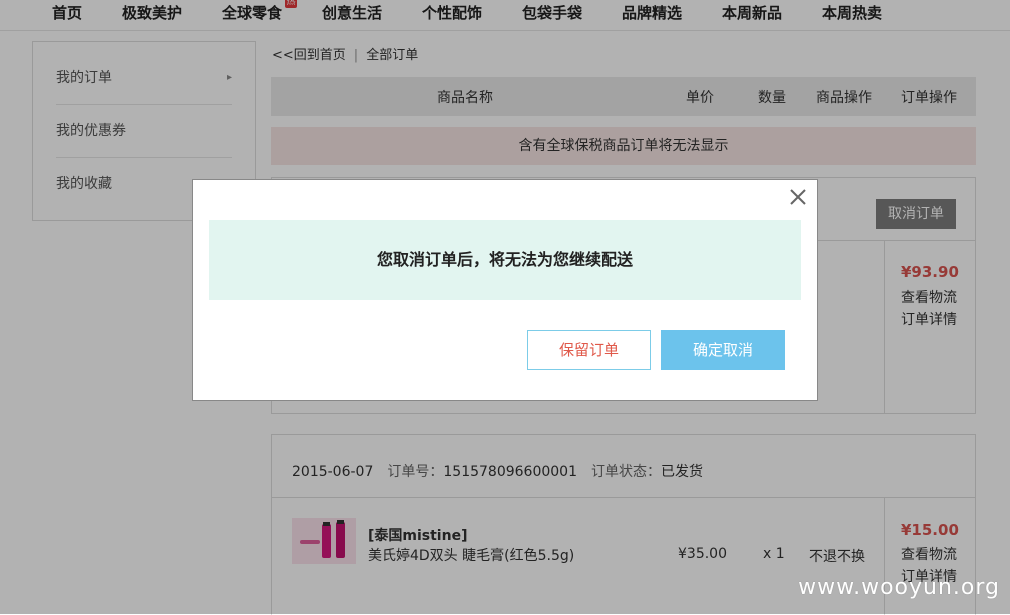 This screenshot has width=1010, height=615. What do you see at coordinates (505, 260) in the screenshot?
I see `dialog-message: 您取消订单后，将无法为您继续配送` at bounding box center [505, 260].